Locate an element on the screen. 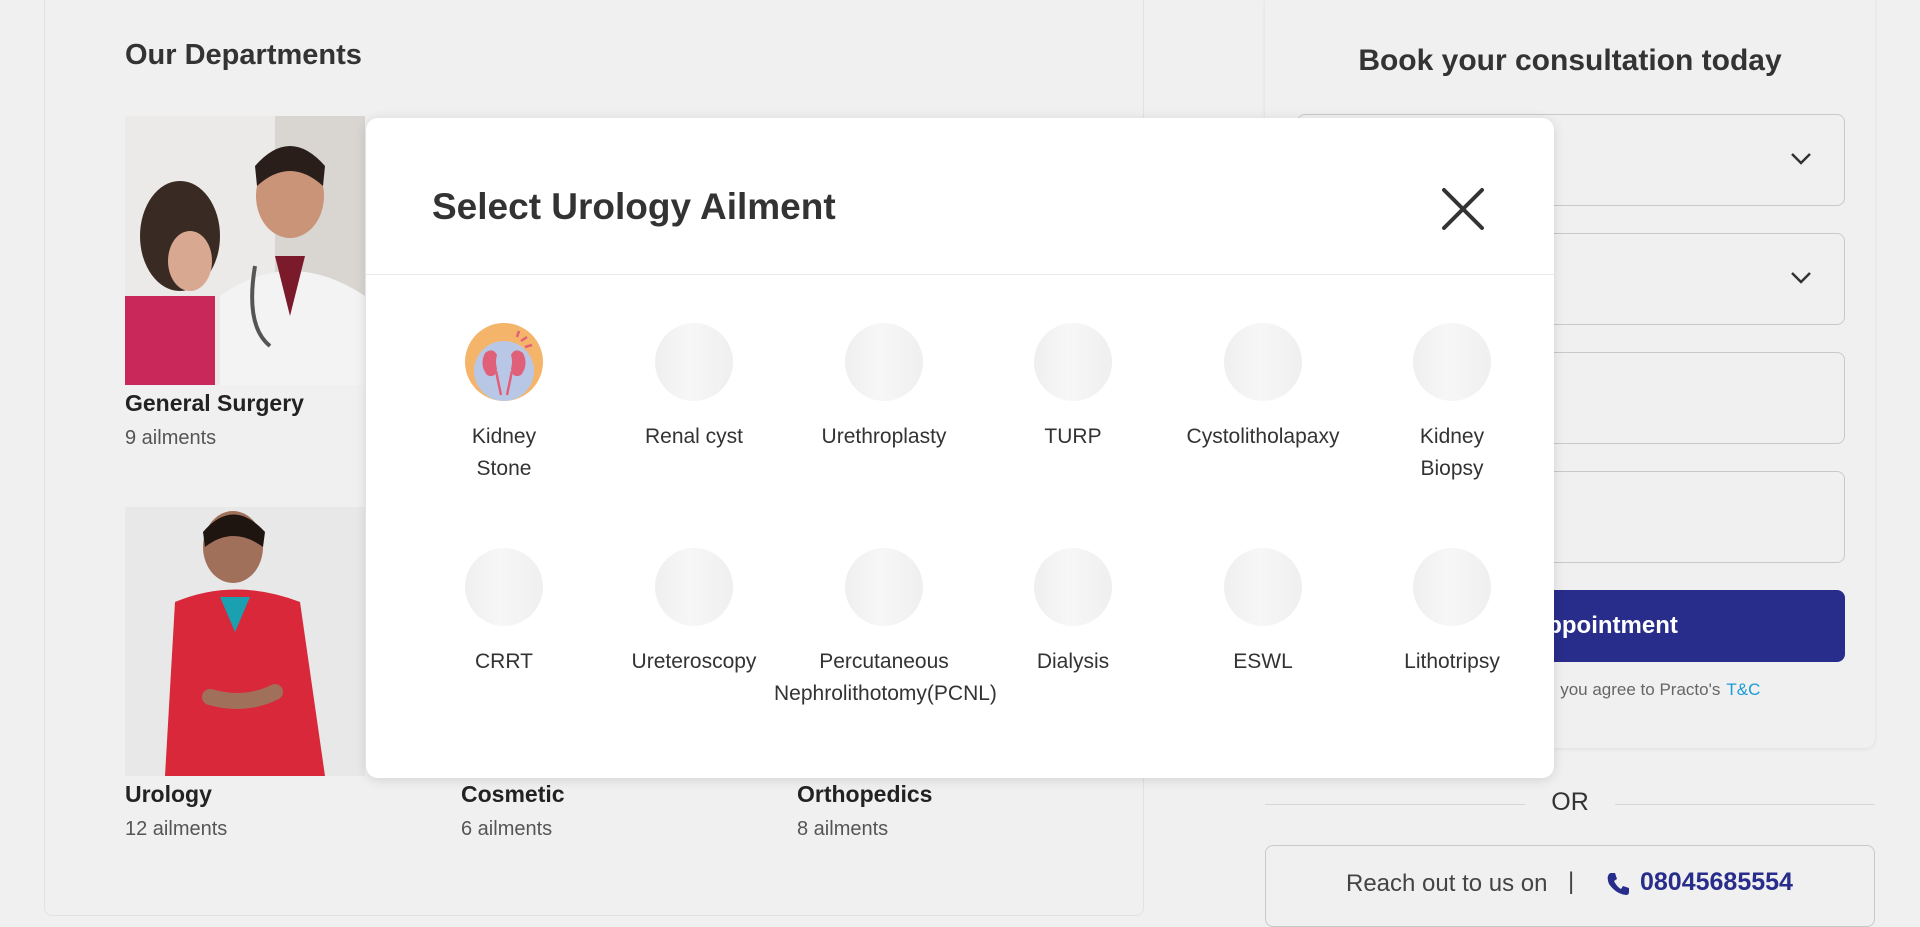 The height and width of the screenshot is (927, 1920). ailment-label: Lithotripsy is located at coordinates (1452, 661).